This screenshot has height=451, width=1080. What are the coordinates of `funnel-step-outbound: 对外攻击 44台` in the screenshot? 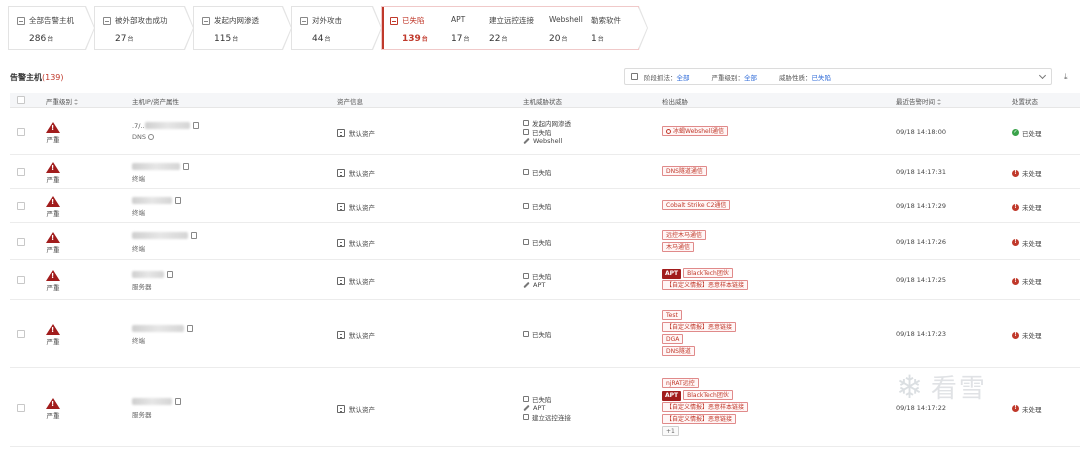 It's located at (332, 28).